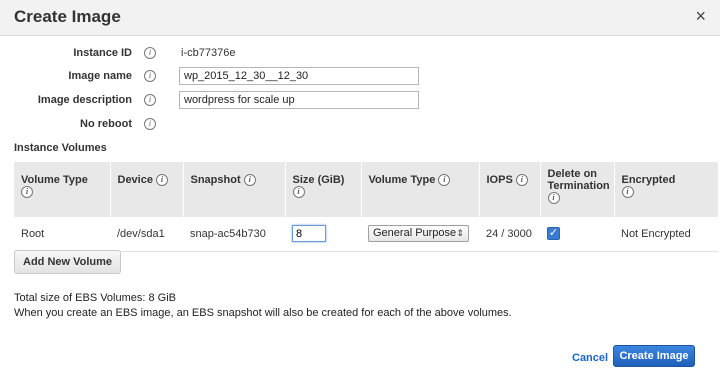 This screenshot has height=369, width=720. What do you see at coordinates (665, 189) in the screenshot?
I see `col-encrypted: Encrypted i` at bounding box center [665, 189].